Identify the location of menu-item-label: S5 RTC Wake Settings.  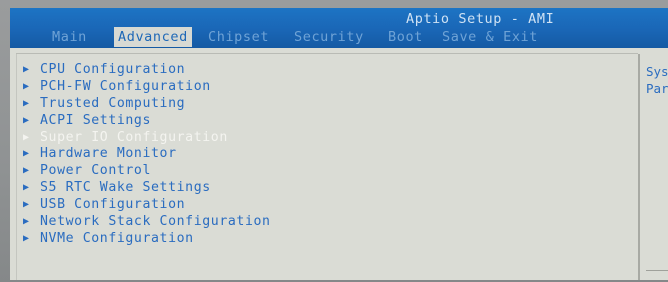
(125, 188).